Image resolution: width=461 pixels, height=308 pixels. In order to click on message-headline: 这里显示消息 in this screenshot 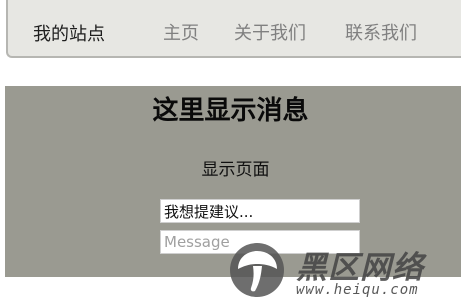, I will do `click(230, 111)`.